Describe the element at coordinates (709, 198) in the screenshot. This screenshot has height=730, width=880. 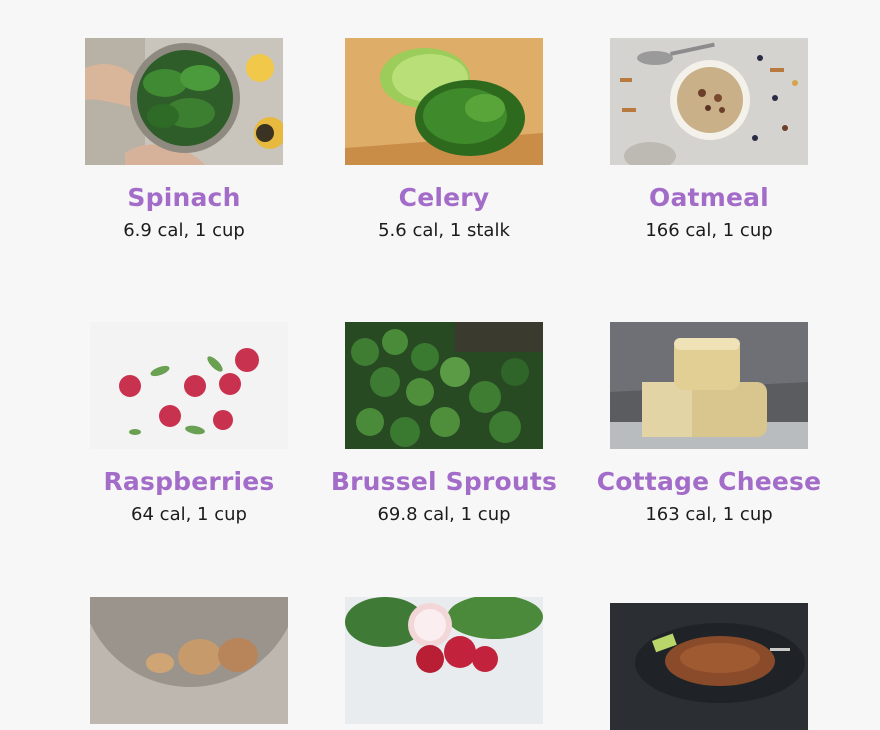
I see `food-name: Oatmeal` at that location.